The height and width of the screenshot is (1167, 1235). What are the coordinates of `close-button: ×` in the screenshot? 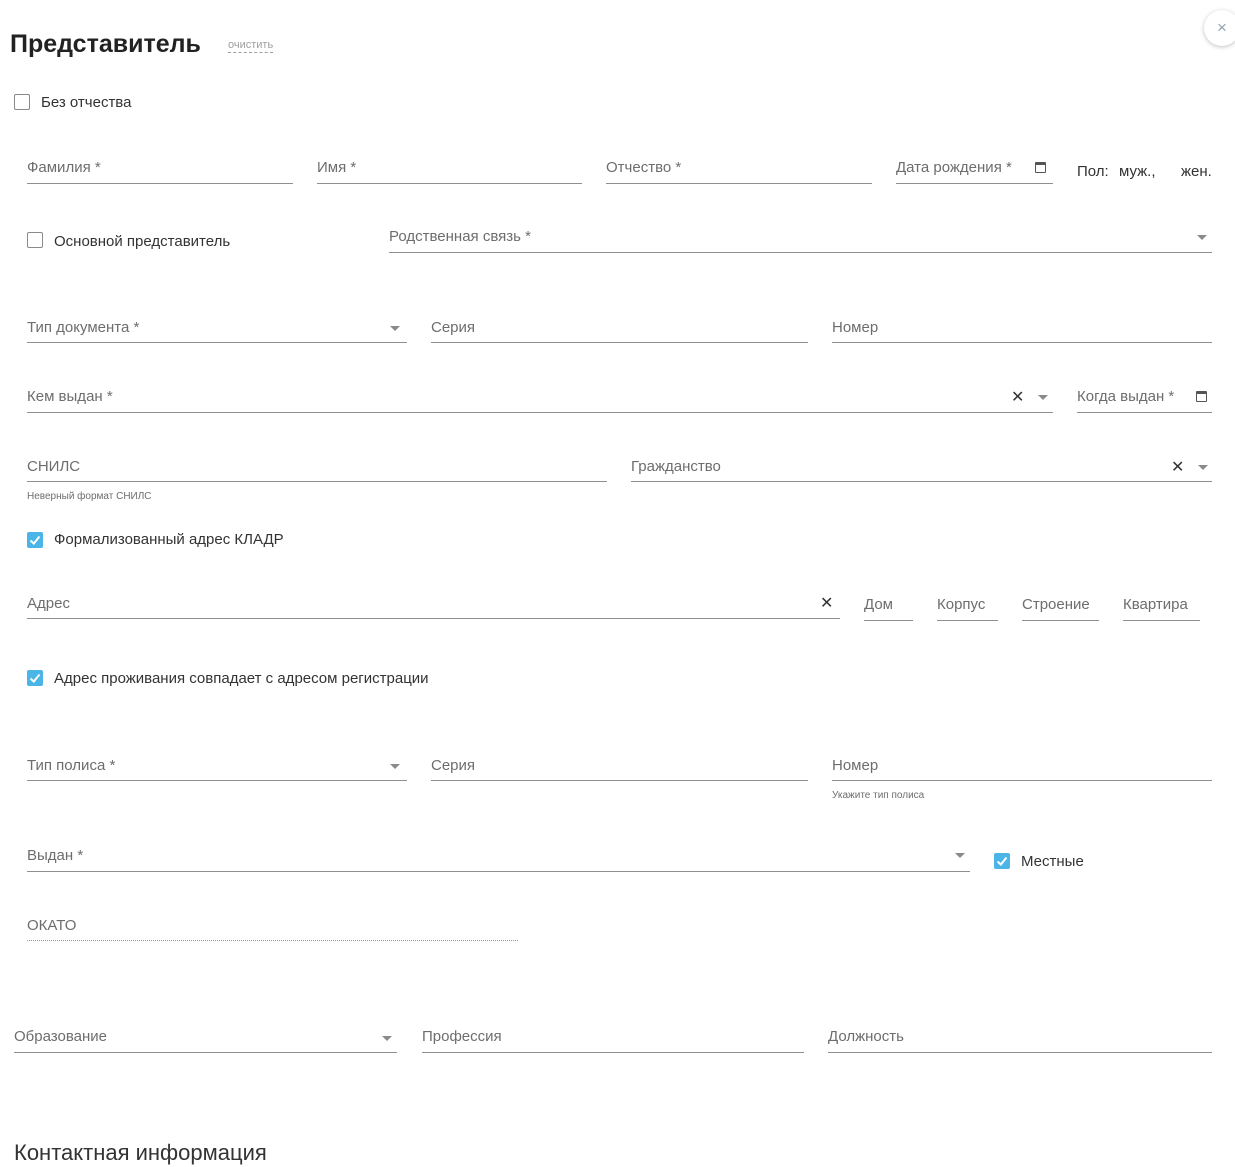 It's located at (1219, 28).